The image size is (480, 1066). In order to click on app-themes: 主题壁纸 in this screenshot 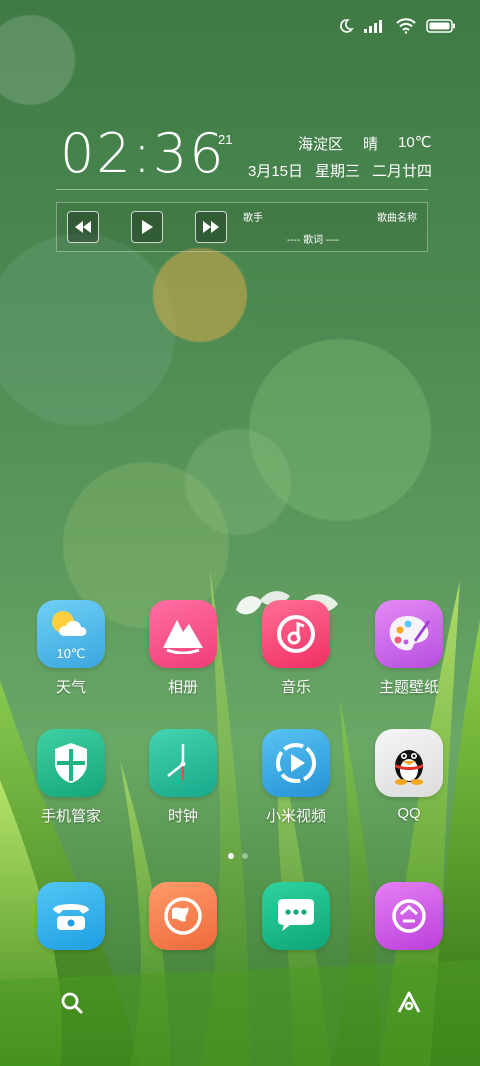, I will do `click(409, 648)`.